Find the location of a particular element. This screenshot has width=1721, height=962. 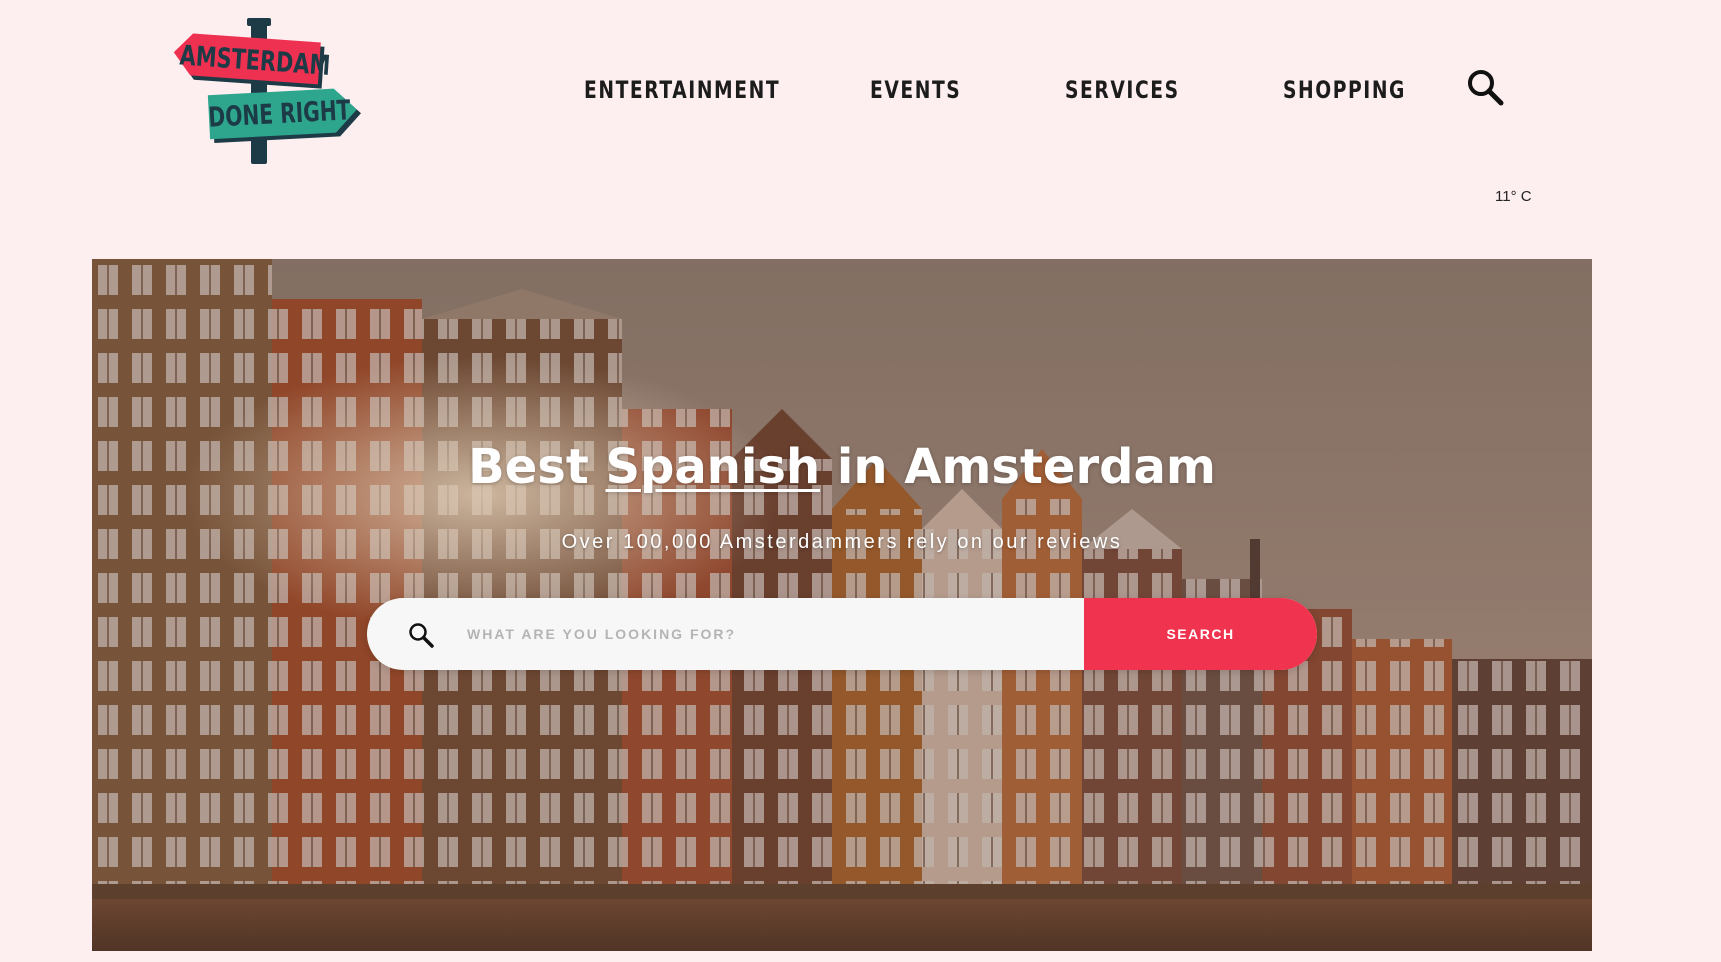

header-search-button is located at coordinates (1486, 88).